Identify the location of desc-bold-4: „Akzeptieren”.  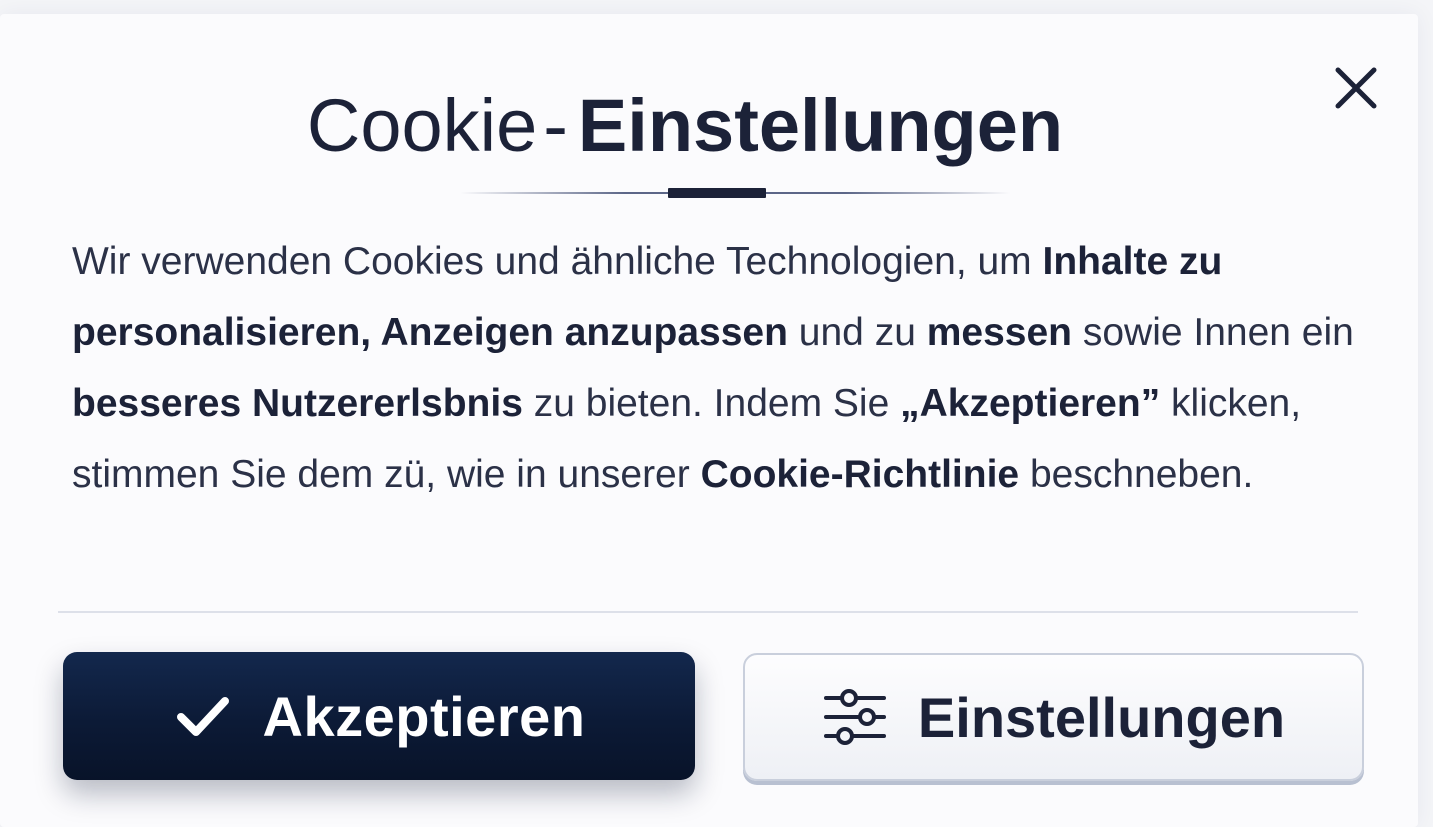
(1030, 403).